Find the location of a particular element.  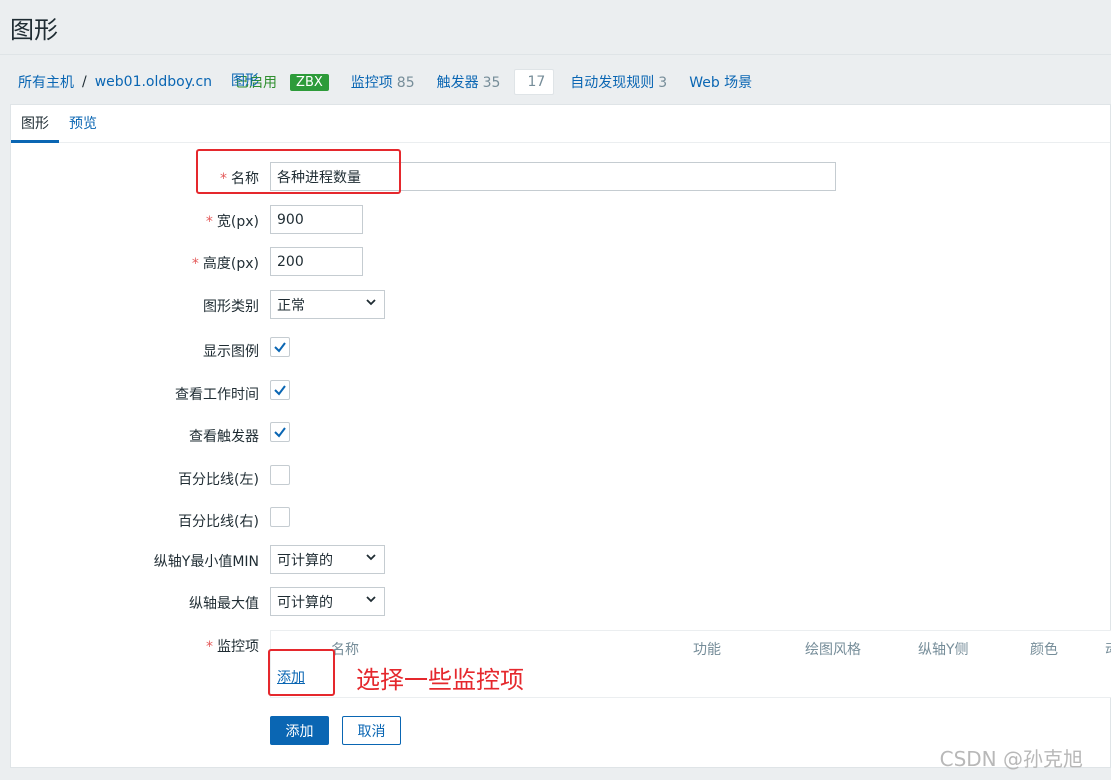

graph-type-label: 图形类别 is located at coordinates (231, 307).